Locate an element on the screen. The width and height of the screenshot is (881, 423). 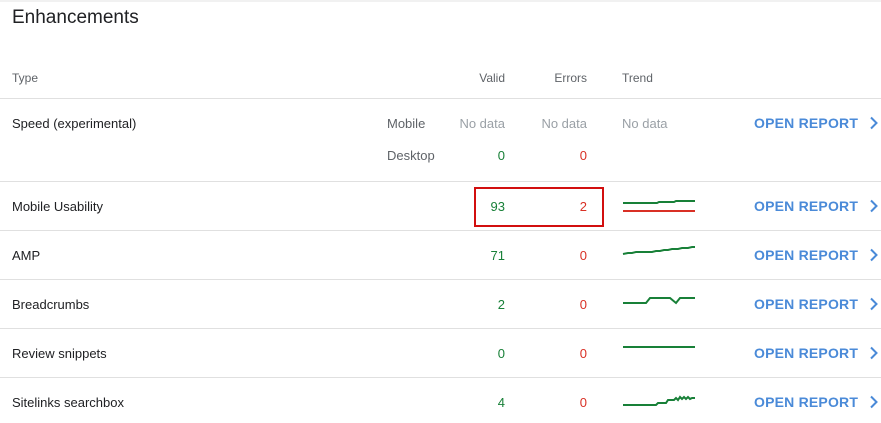
speed-desktop-label: Desktop is located at coordinates (411, 155).